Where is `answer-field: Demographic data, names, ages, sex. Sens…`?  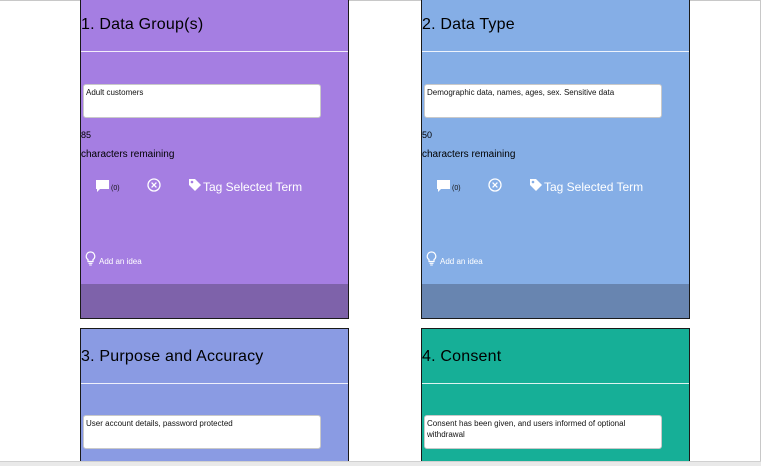 answer-field: Demographic data, names, ages, sex. Sens… is located at coordinates (543, 101).